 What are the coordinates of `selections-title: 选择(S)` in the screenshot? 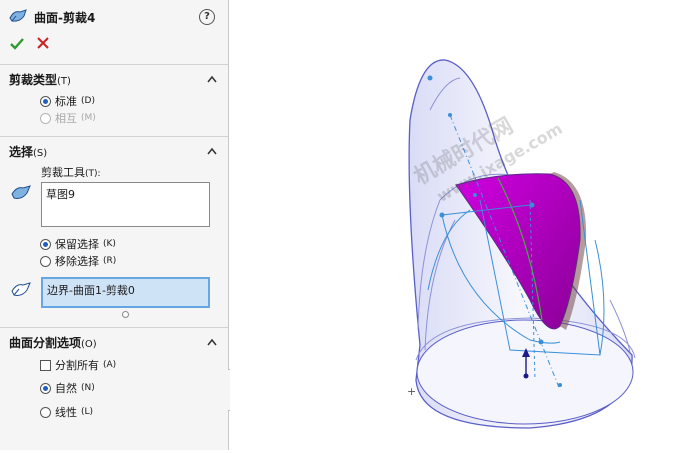 It's located at (28, 151).